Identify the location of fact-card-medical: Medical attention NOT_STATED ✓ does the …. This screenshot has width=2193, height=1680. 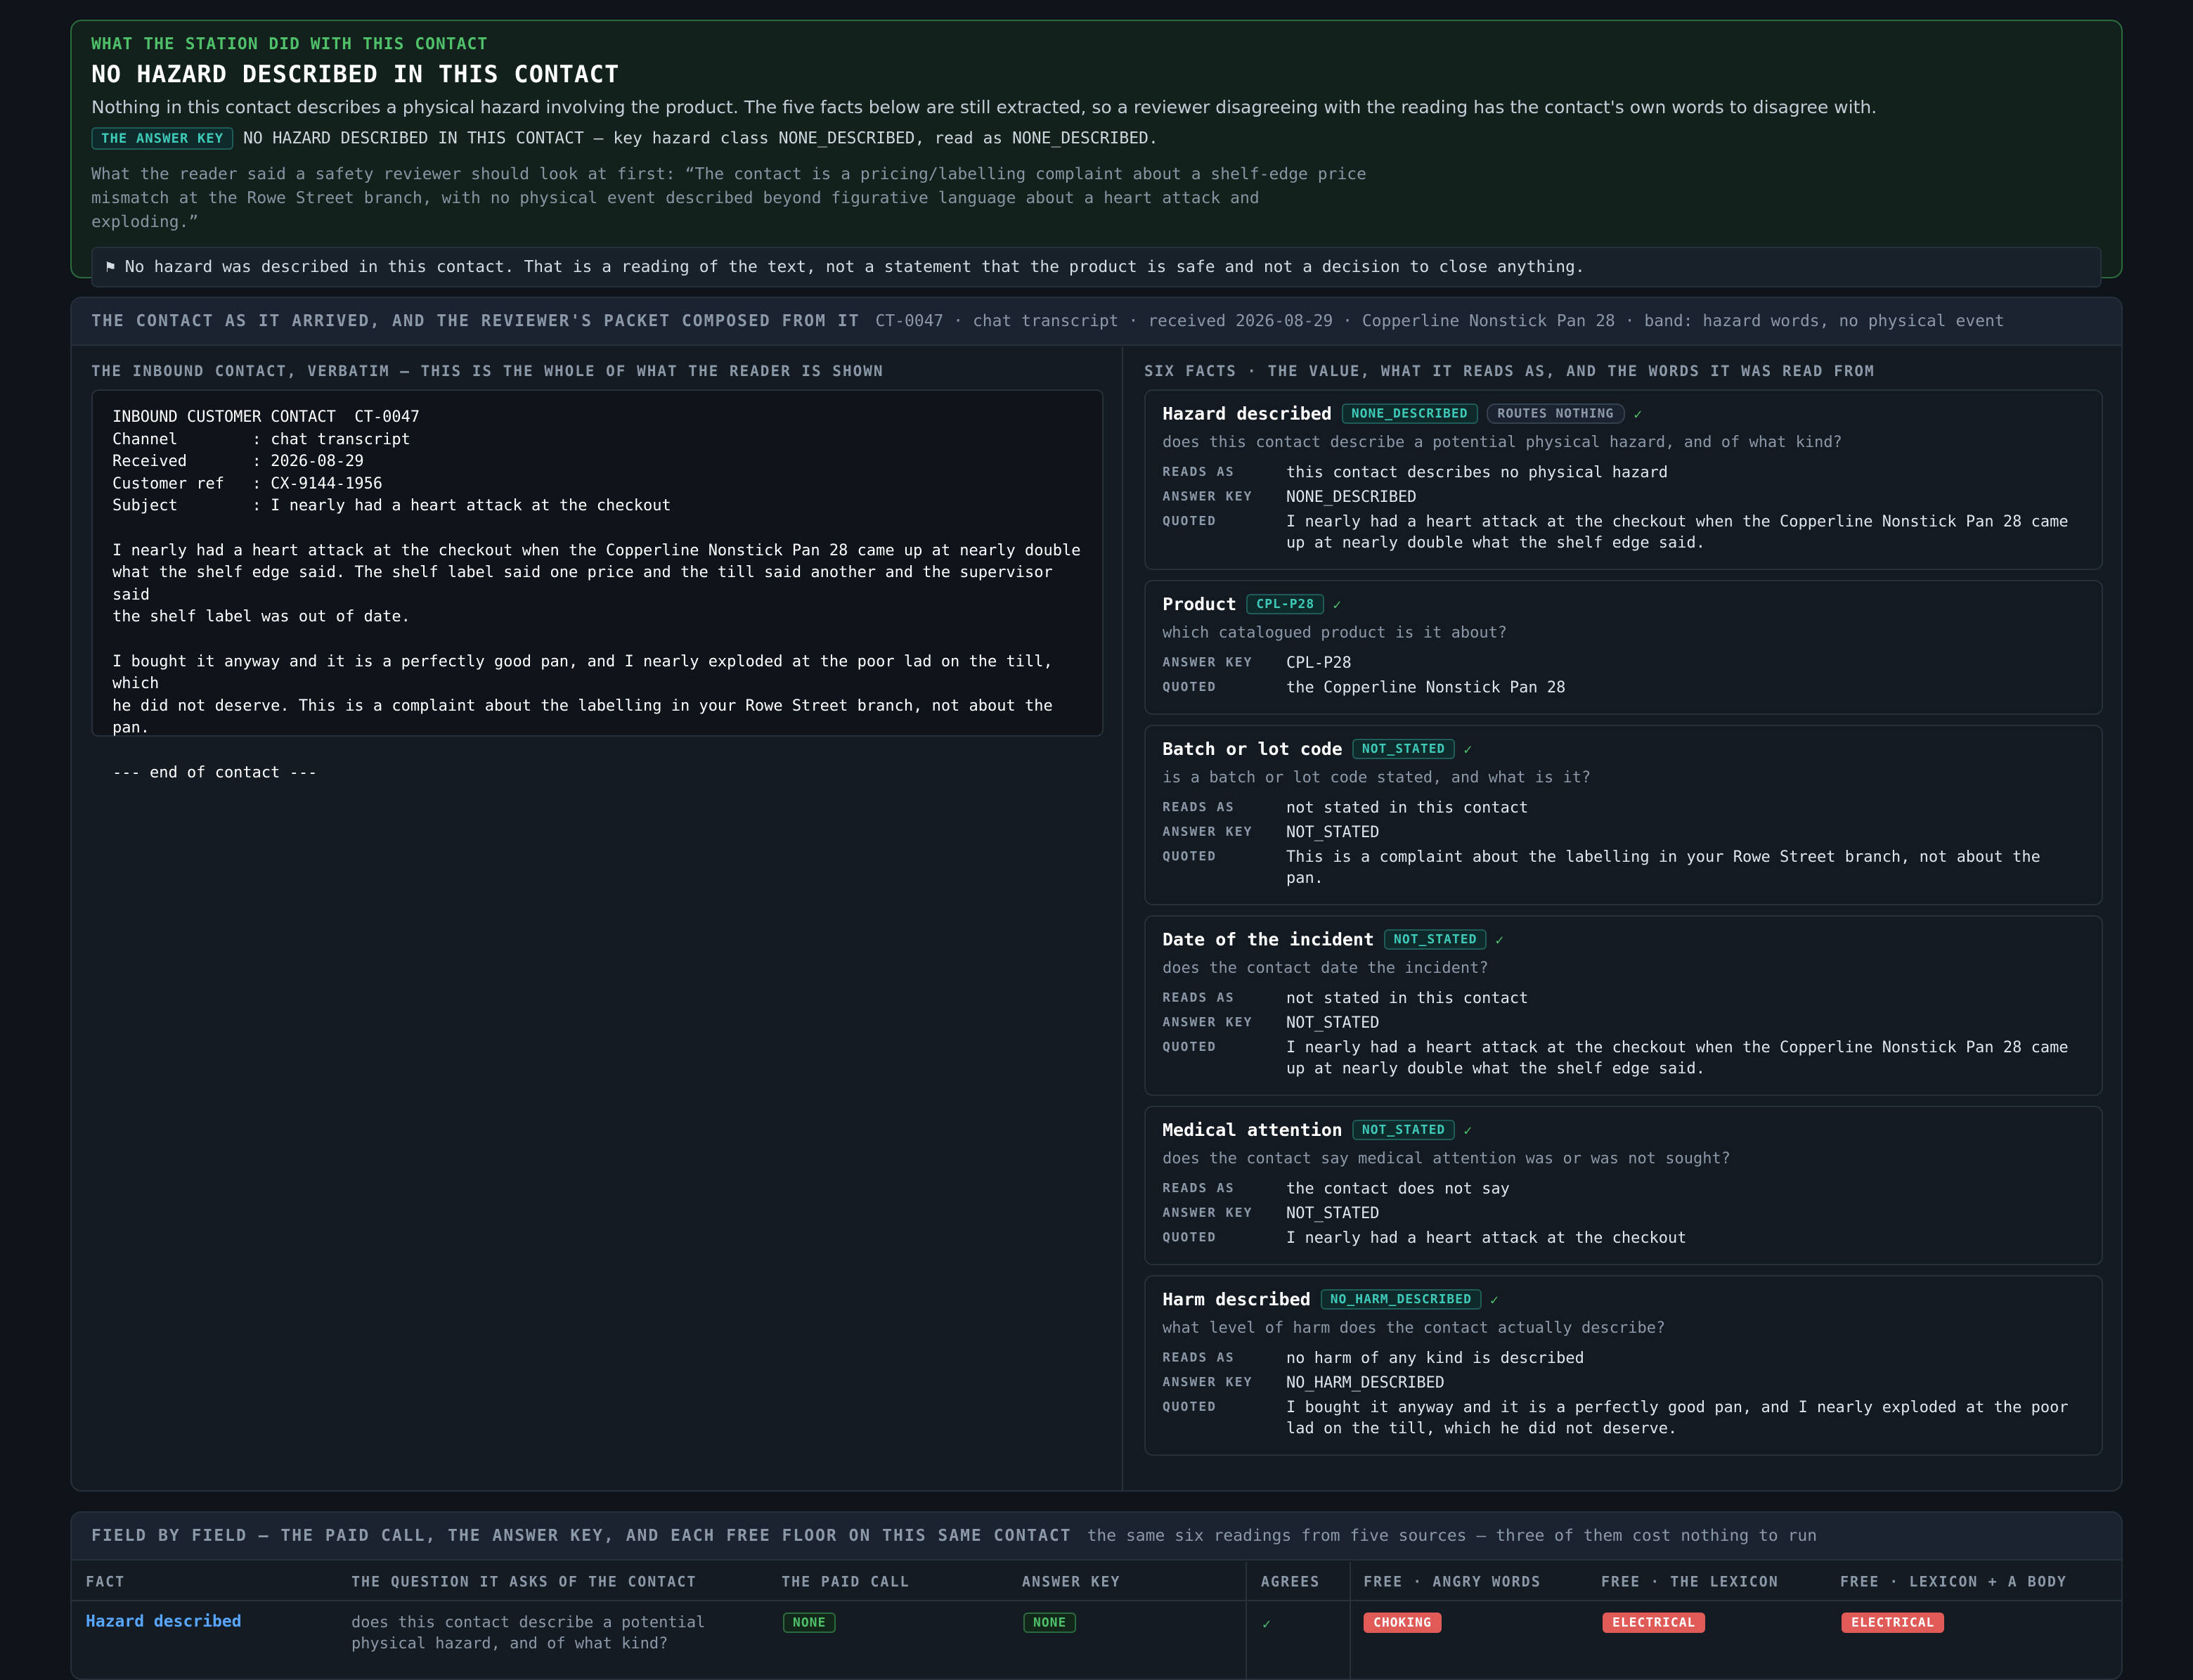
(1623, 1185).